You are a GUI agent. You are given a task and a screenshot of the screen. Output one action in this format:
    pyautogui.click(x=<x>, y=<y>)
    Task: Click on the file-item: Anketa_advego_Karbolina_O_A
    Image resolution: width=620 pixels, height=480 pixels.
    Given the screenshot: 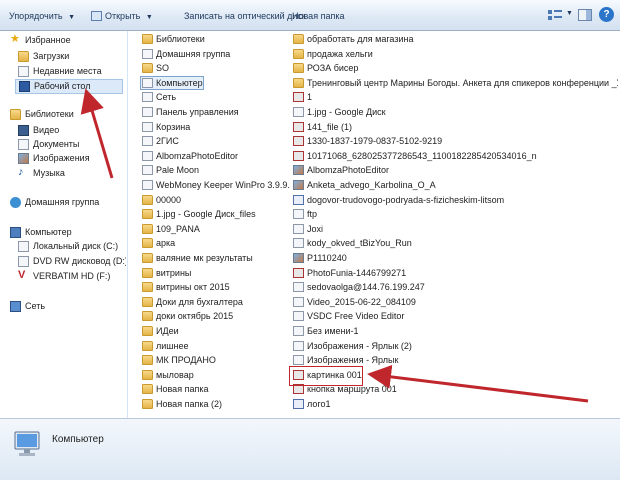 What is the action you would take?
    pyautogui.click(x=455, y=185)
    